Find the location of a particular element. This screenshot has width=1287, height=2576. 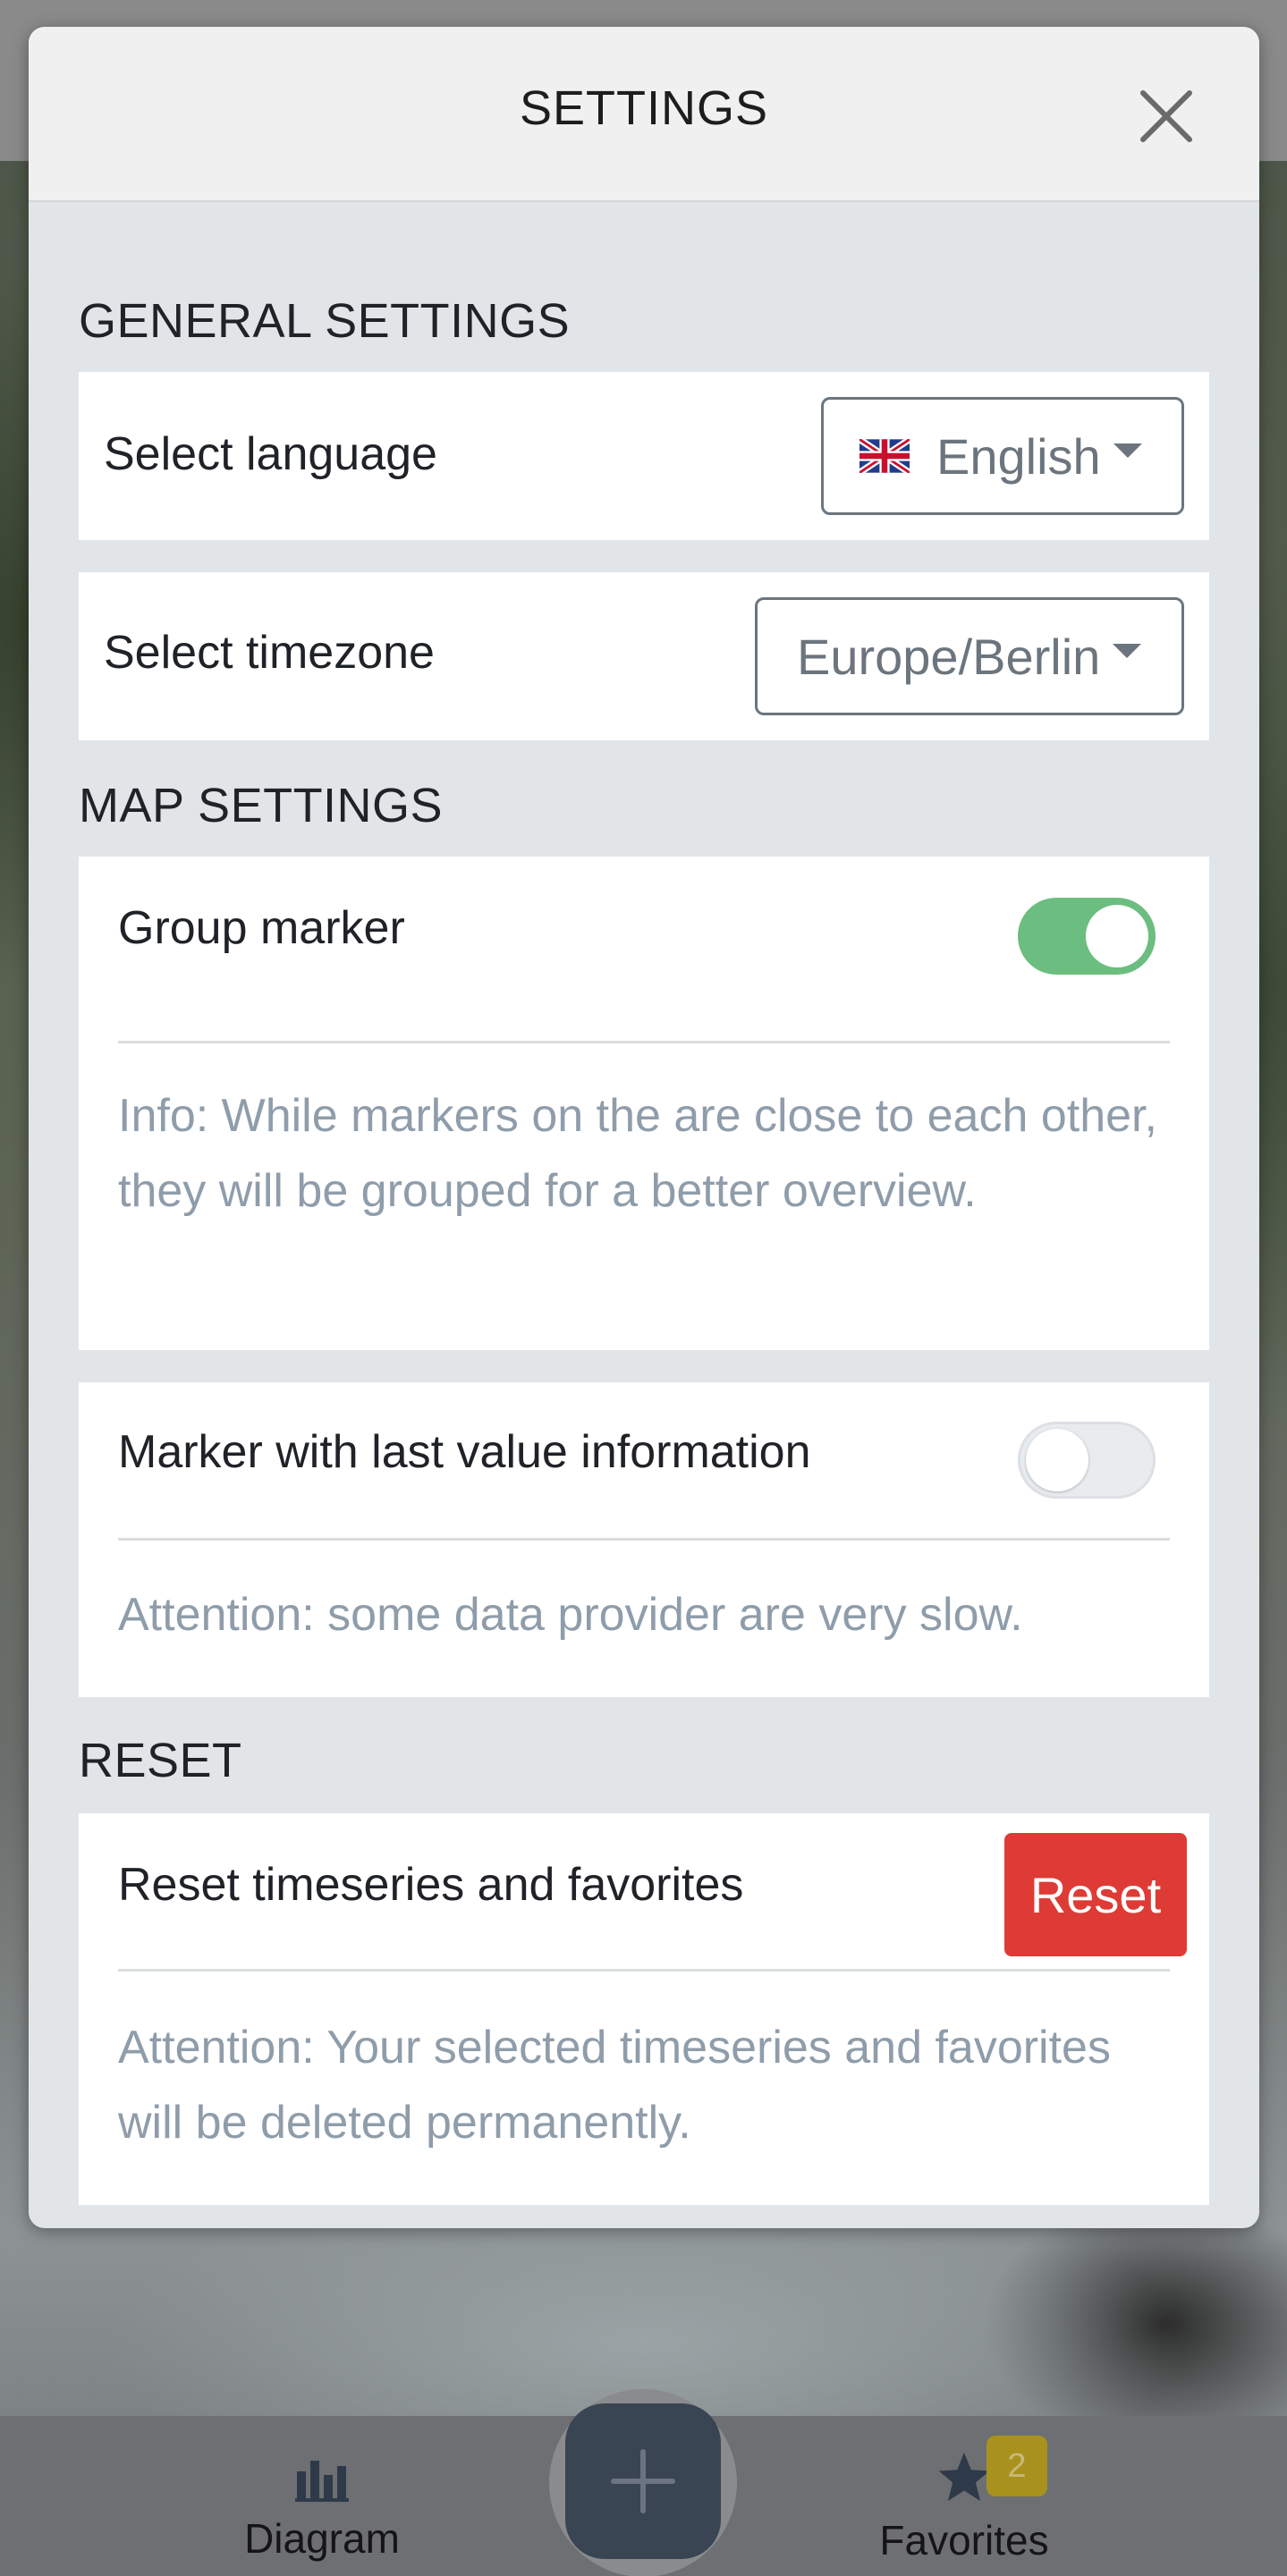

timezone-select: Europe/Berlin is located at coordinates (969, 656).